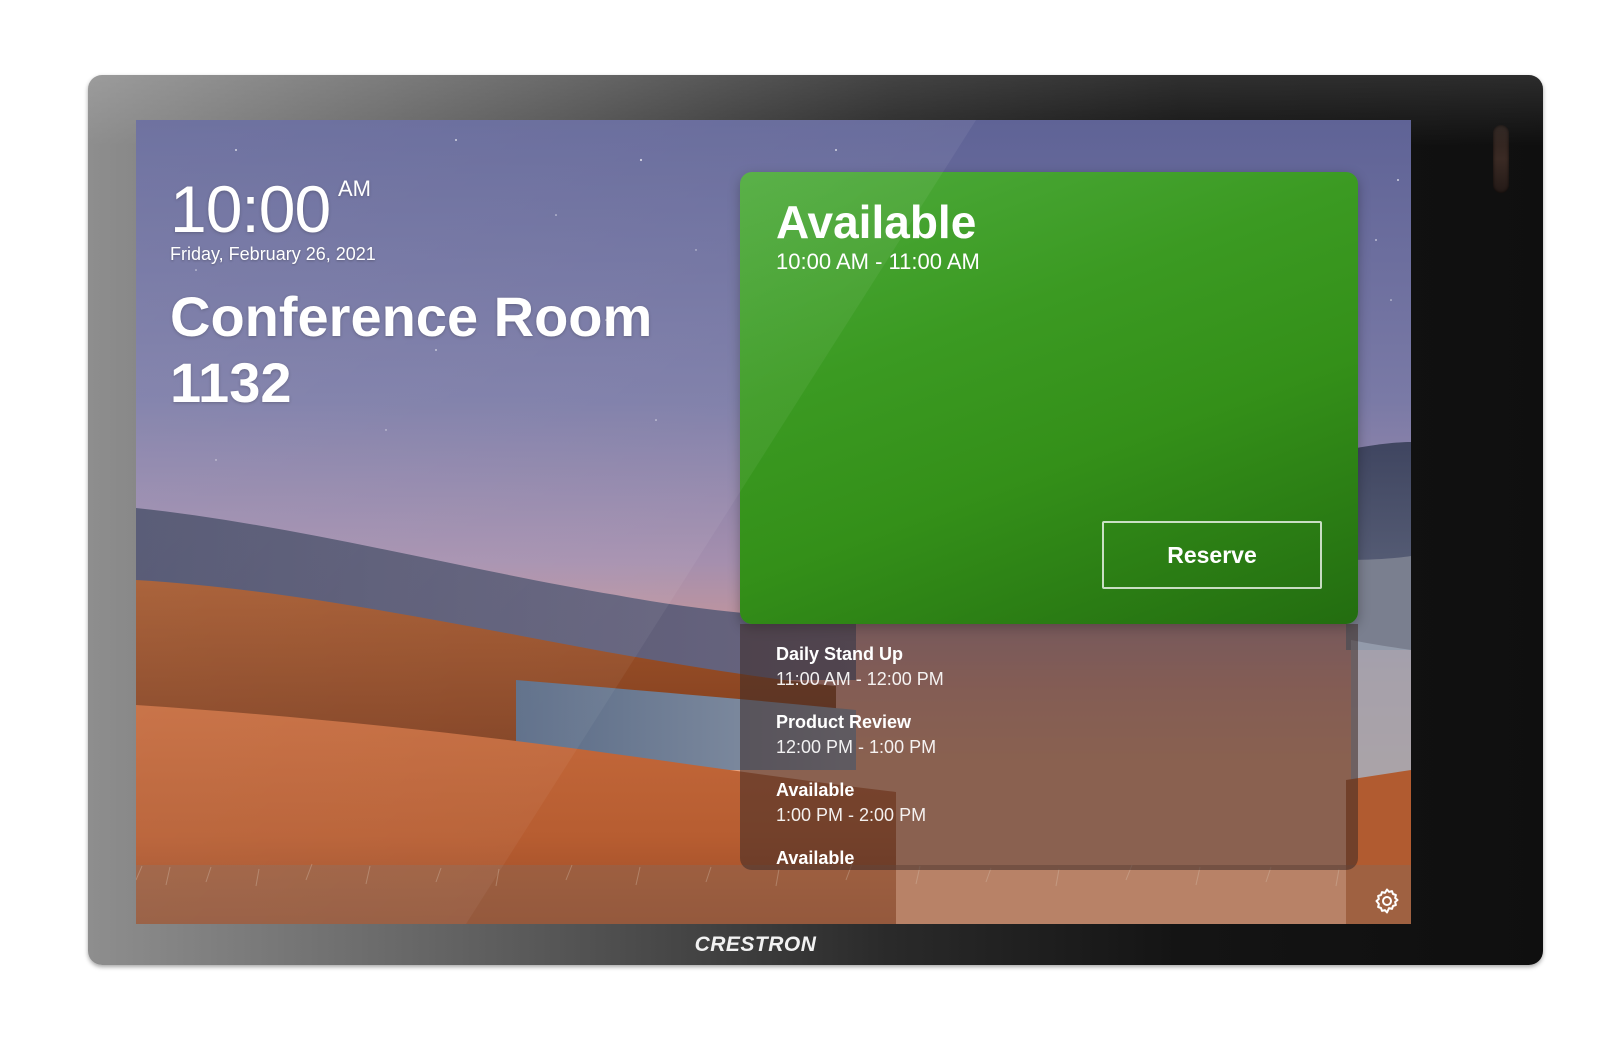 The width and height of the screenshot is (1600, 1043). What do you see at coordinates (851, 815) in the screenshot?
I see `schedule-item-time: 1:00 PM - 2:00 PM` at bounding box center [851, 815].